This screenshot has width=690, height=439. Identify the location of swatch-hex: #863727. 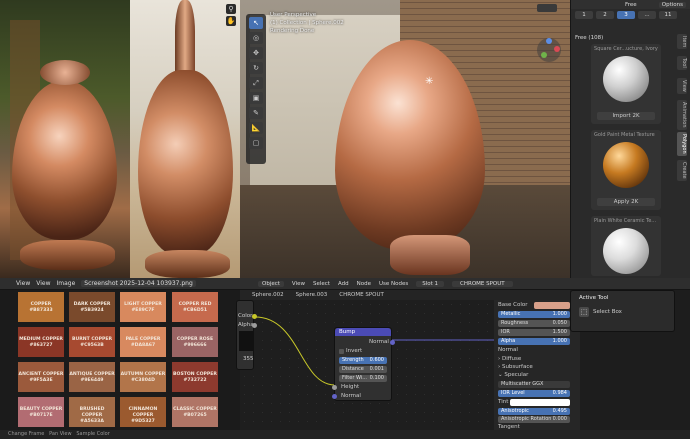
(41, 345).